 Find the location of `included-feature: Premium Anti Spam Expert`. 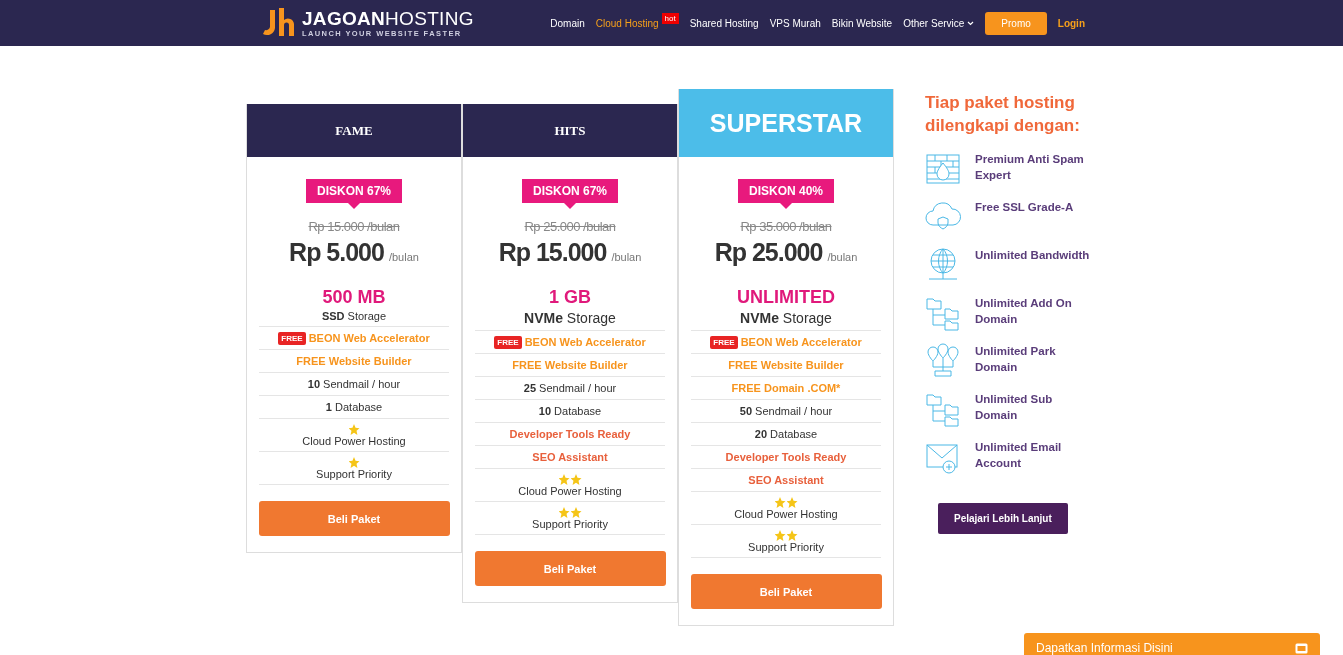

included-feature: Premium Anti Spam Expert is located at coordinates (1030, 167).